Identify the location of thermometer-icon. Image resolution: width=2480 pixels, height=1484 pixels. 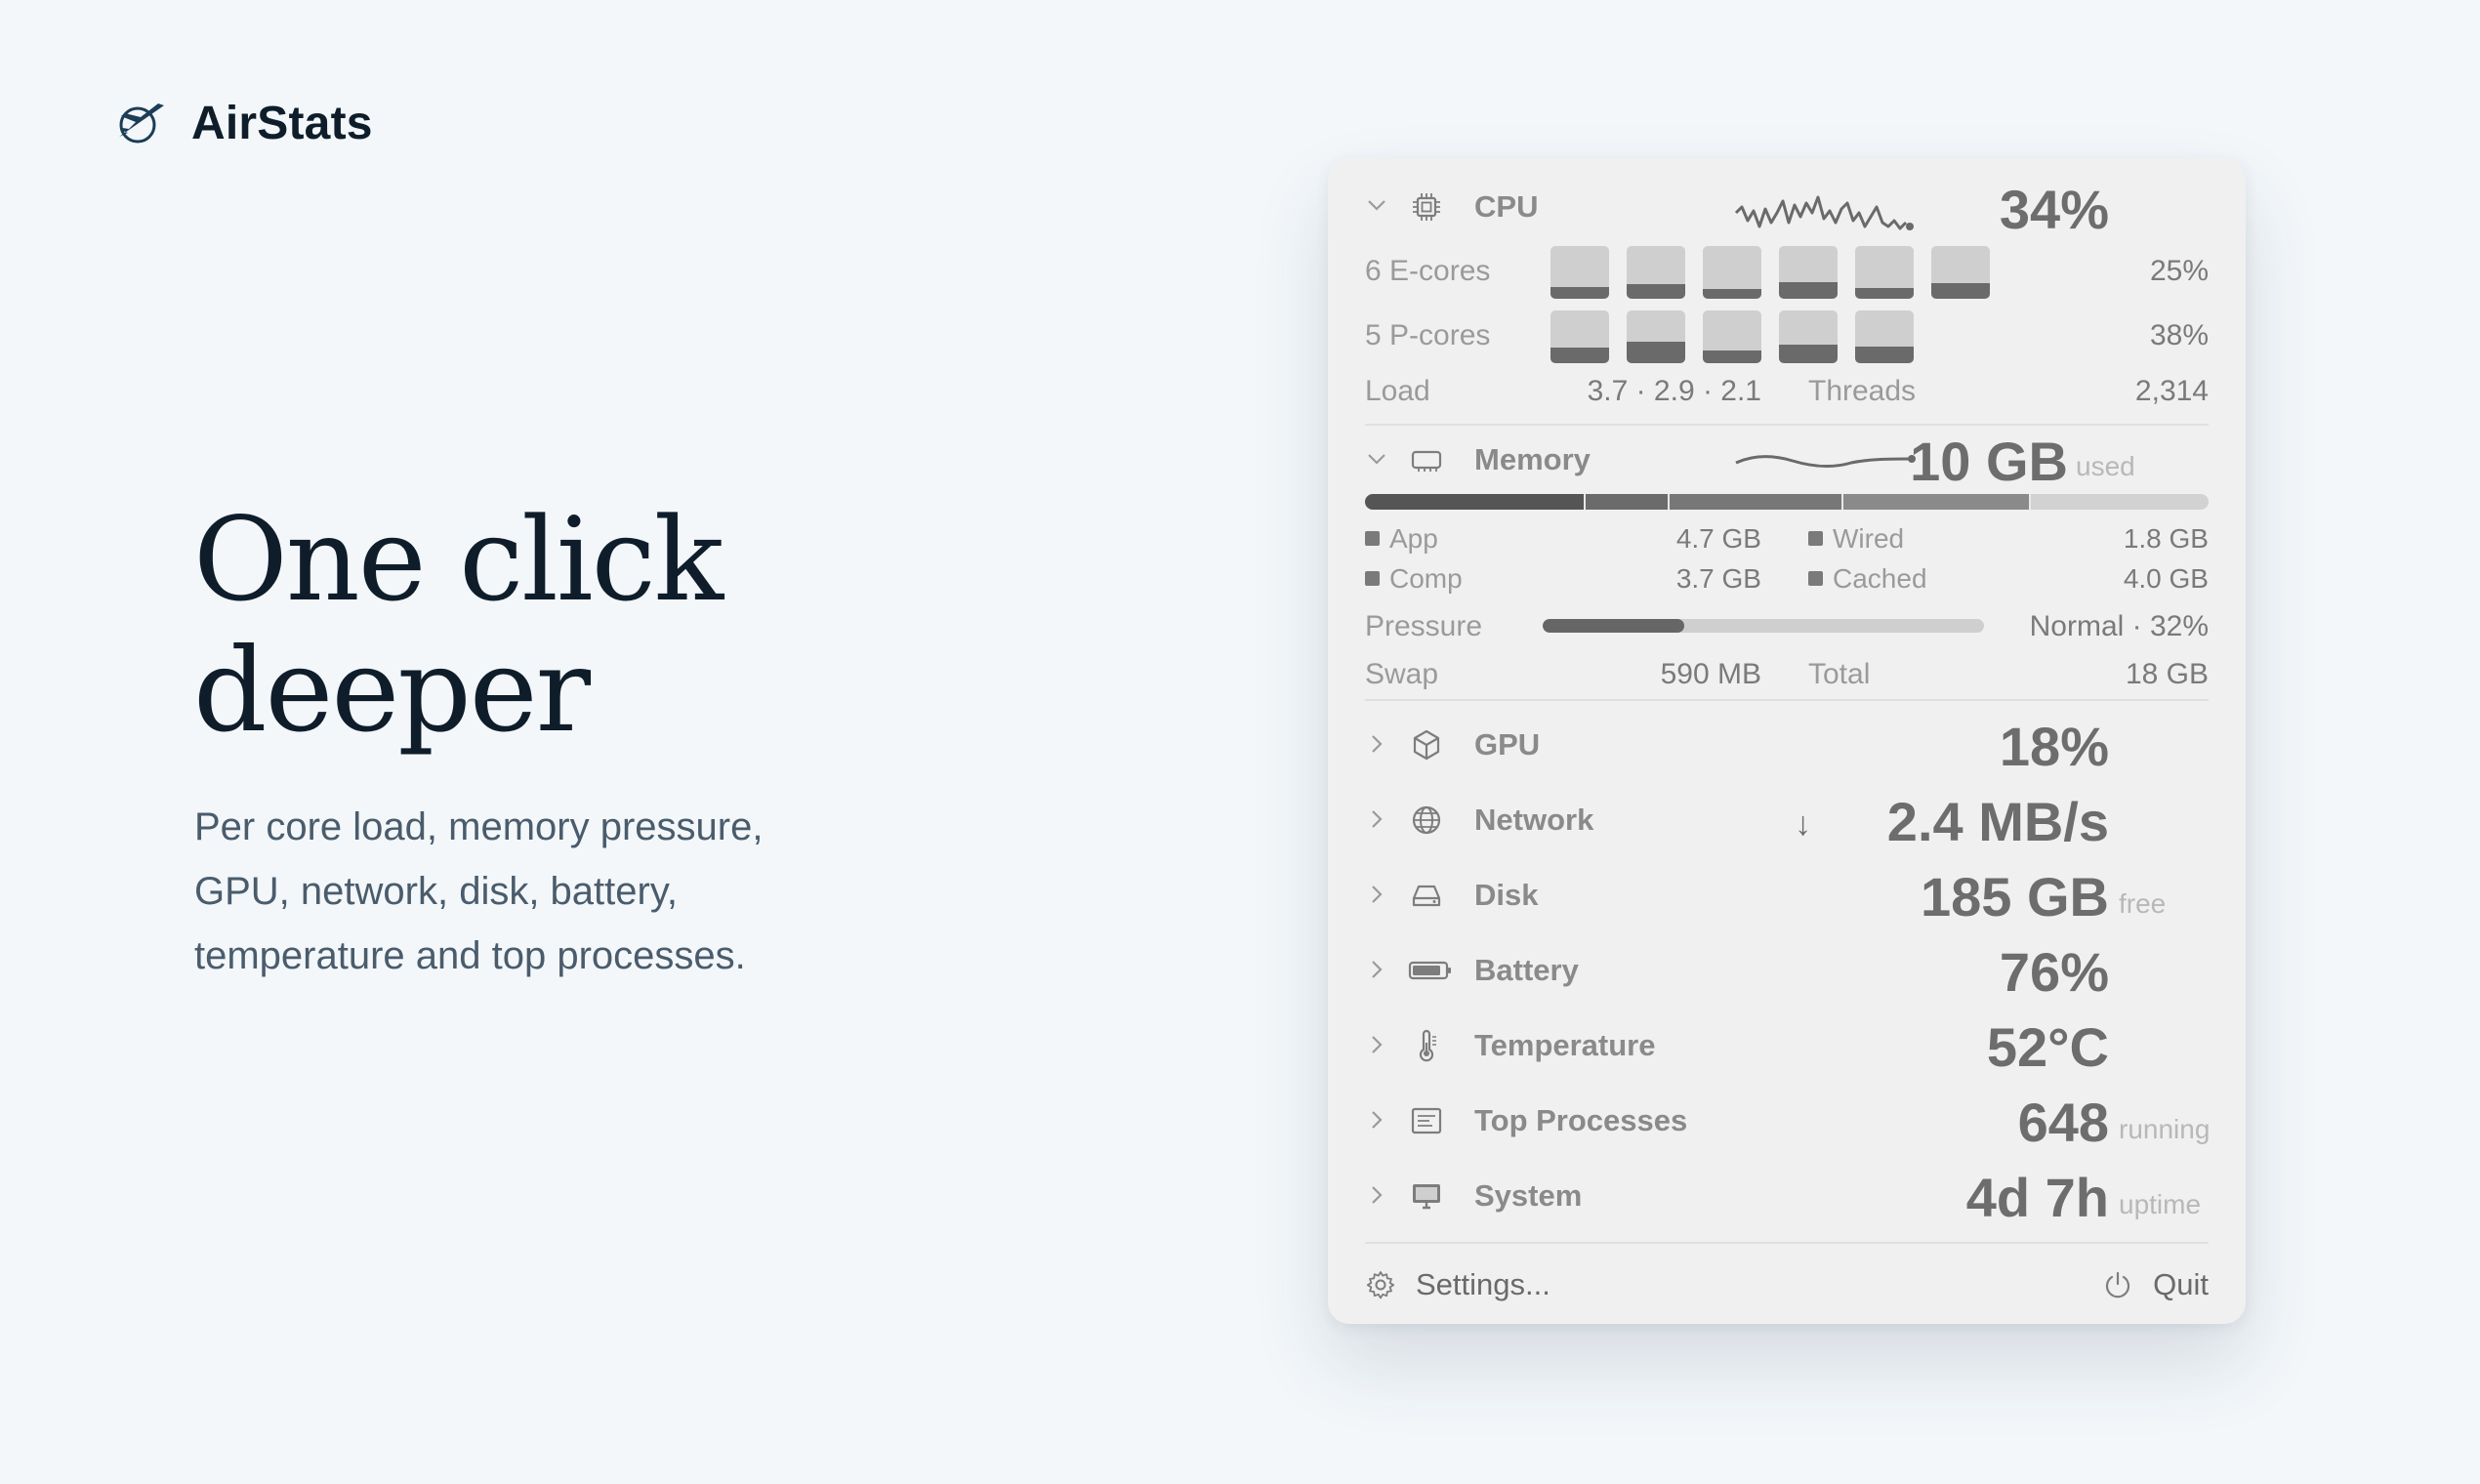
(1428, 1046).